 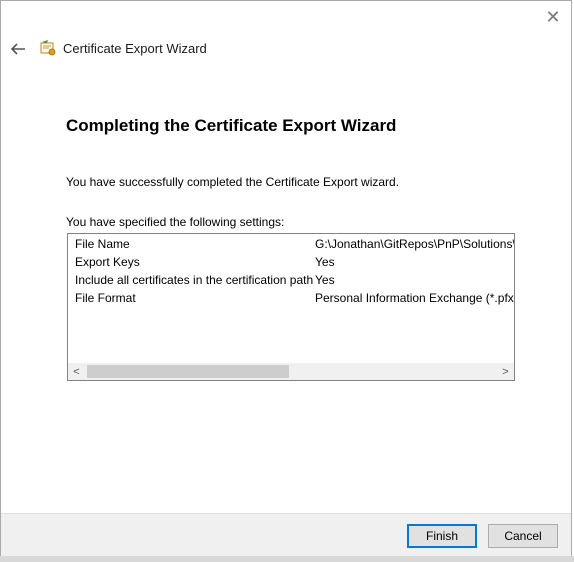 I want to click on background-strip, so click(x=287, y=559).